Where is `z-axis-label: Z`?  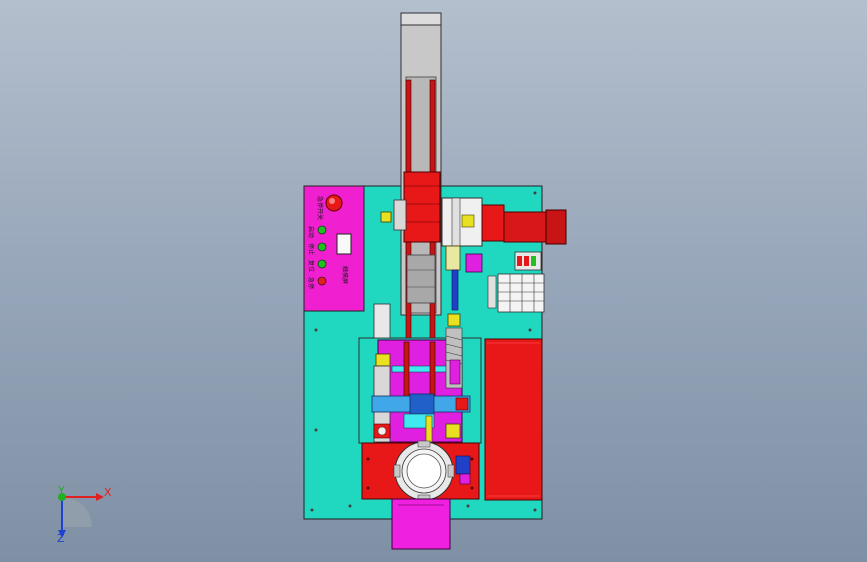 z-axis-label: Z is located at coordinates (61, 538).